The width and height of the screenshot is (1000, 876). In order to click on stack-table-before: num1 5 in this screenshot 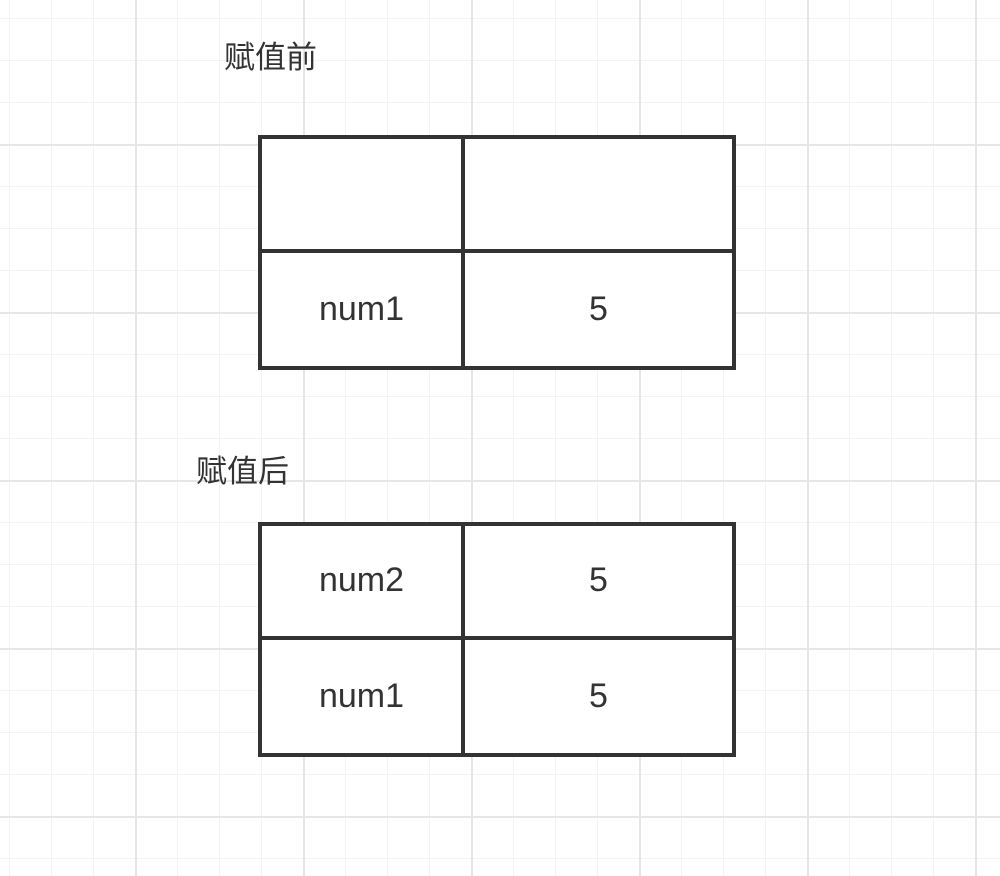, I will do `click(497, 252)`.